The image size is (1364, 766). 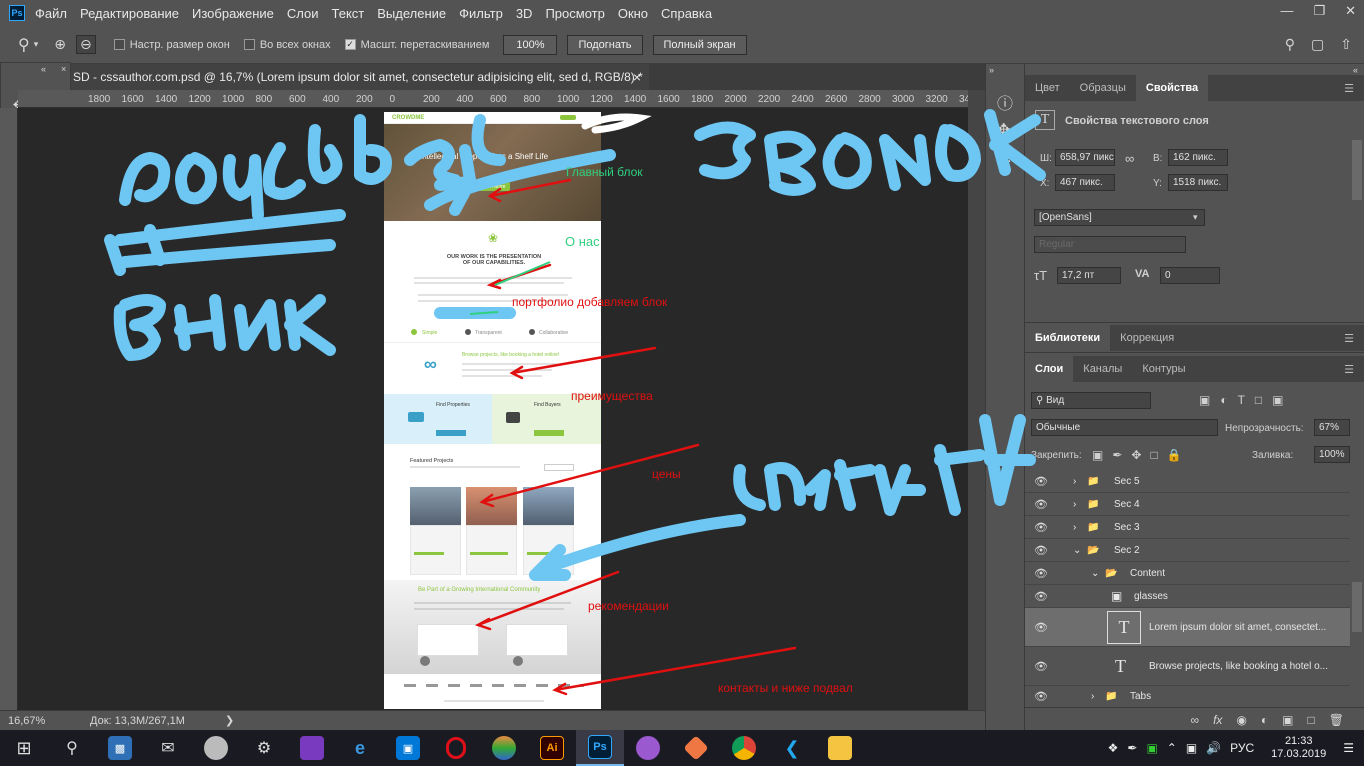 What do you see at coordinates (1172, 748) in the screenshot?
I see `chevron-up-icon: ⌃` at bounding box center [1172, 748].